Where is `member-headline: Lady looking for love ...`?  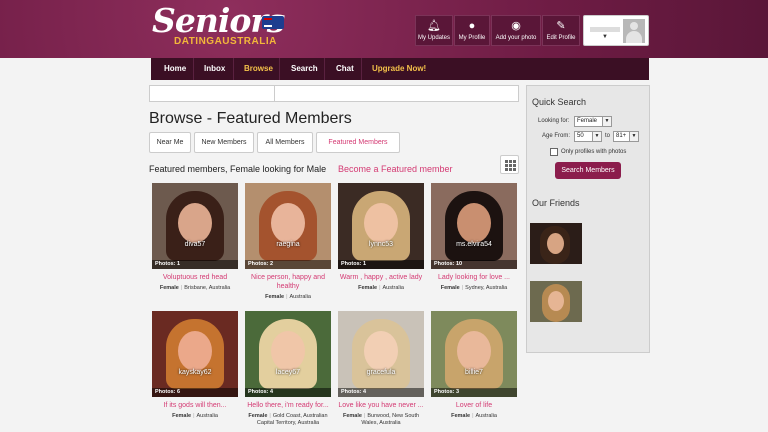 member-headline: Lady looking for love ... is located at coordinates (474, 277).